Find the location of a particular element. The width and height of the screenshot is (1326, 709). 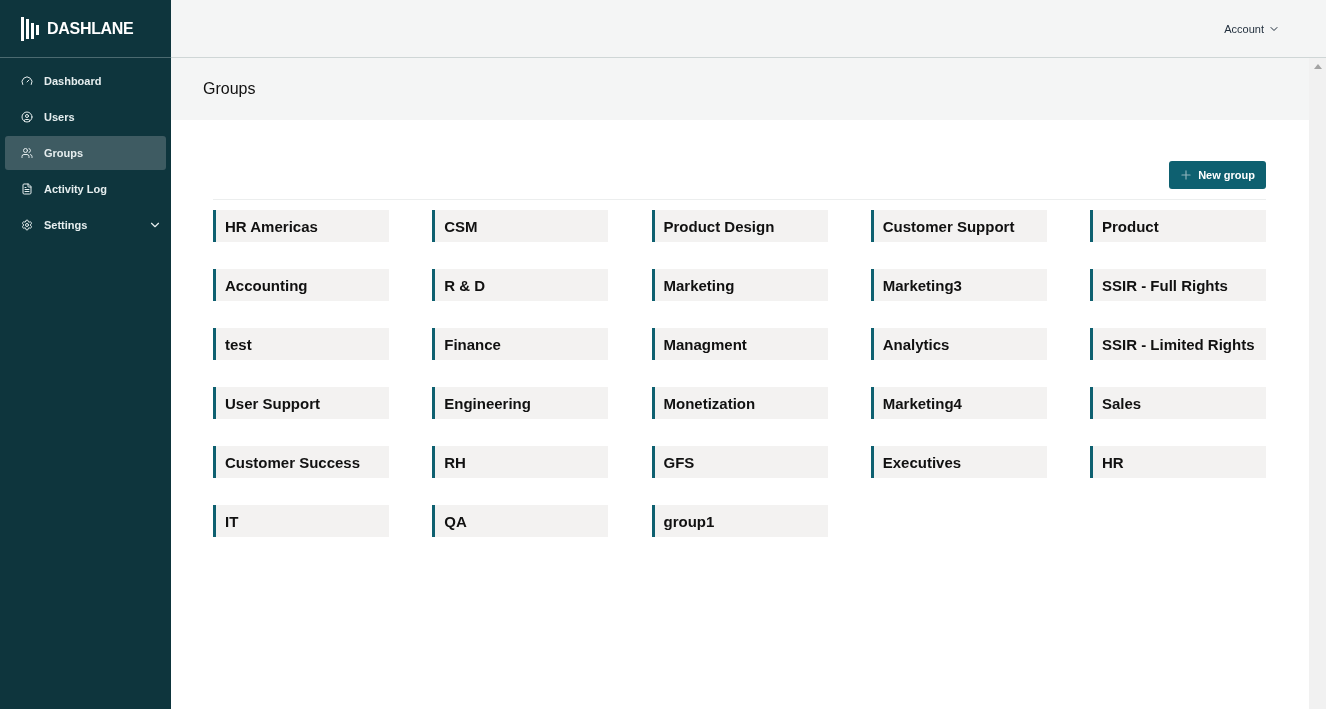

page-title: Groups is located at coordinates (229, 89).